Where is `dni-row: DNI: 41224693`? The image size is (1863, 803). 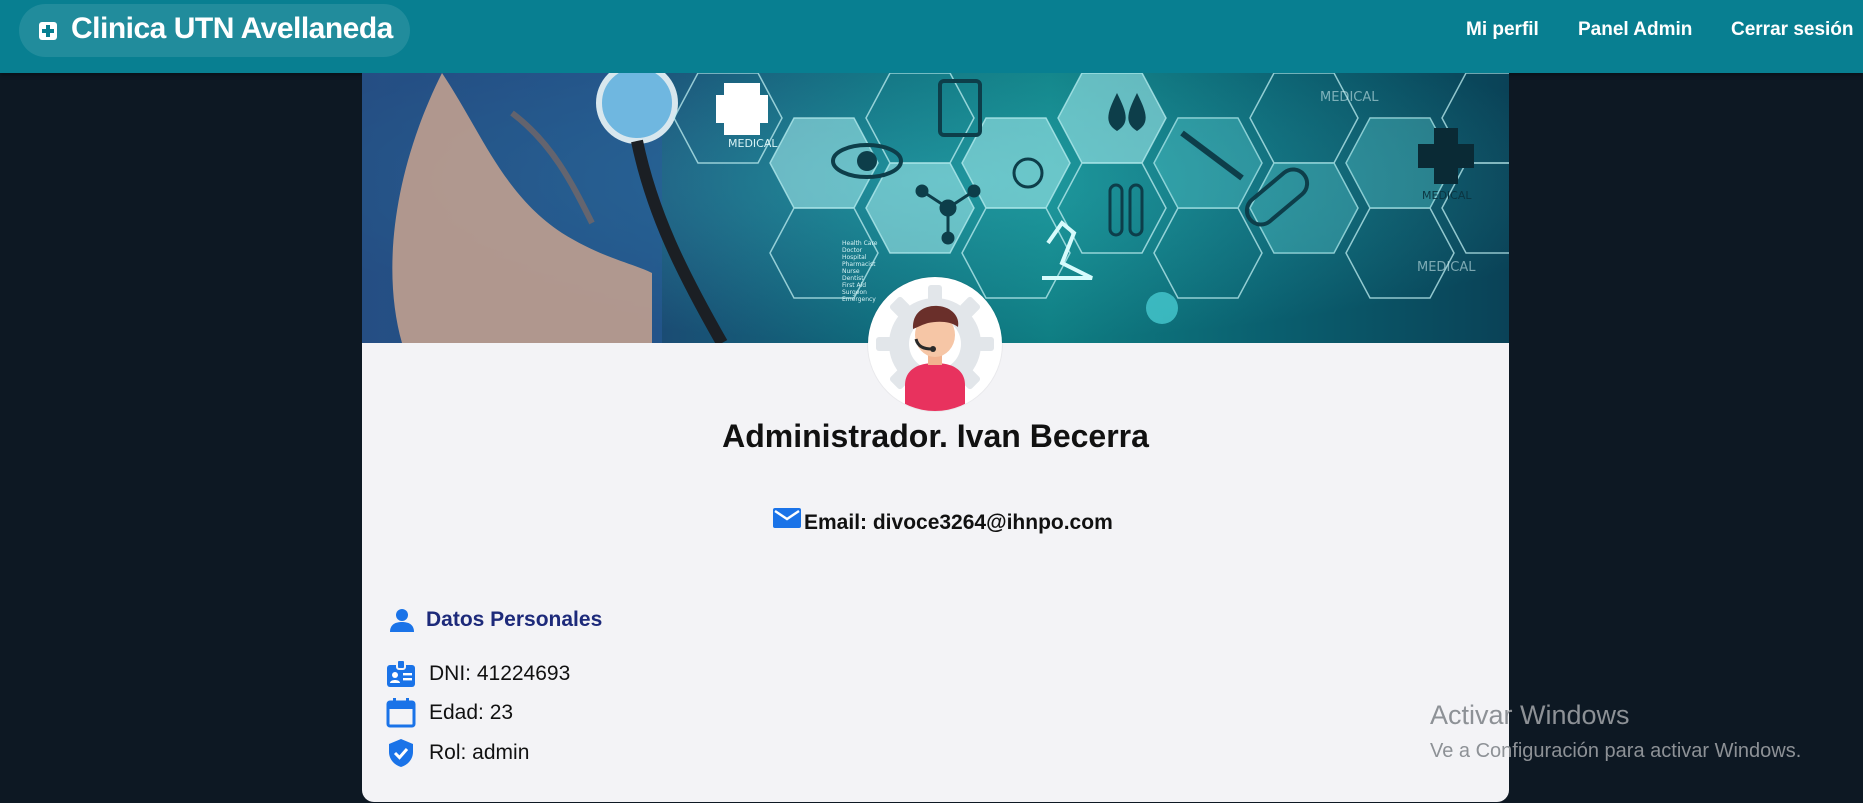
dni-row: DNI: 41224693 is located at coordinates (478, 674).